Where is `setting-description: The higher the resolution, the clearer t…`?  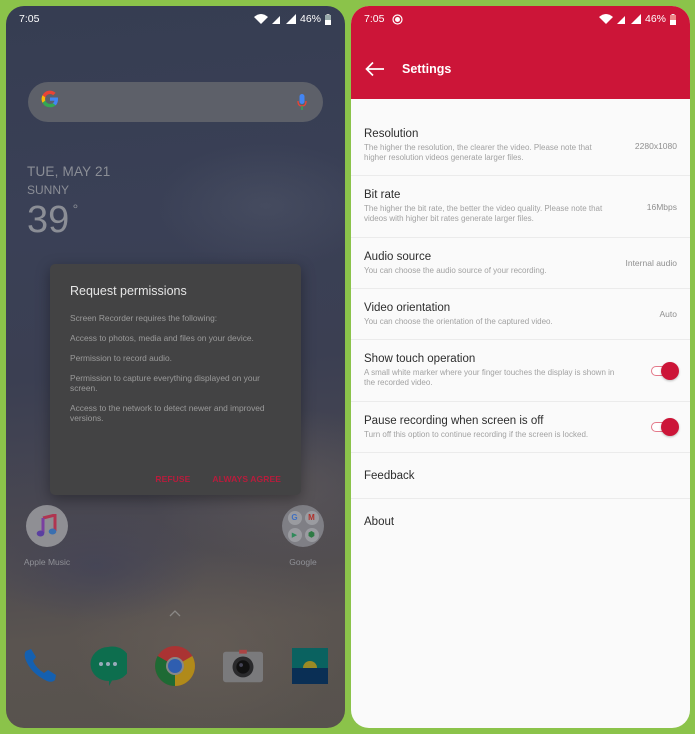
setting-description: The higher the resolution, the clearer t… is located at coordinates (478, 152).